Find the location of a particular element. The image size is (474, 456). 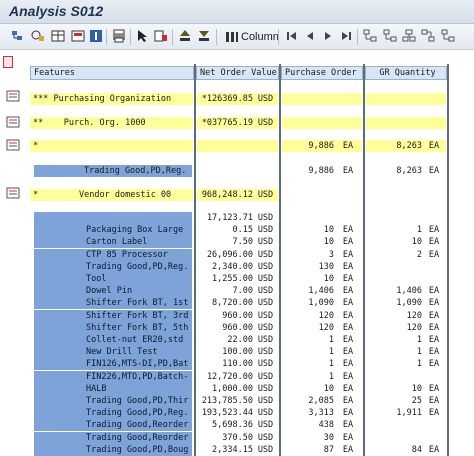

purchase-order-cell: 30 is located at coordinates (308, 437).